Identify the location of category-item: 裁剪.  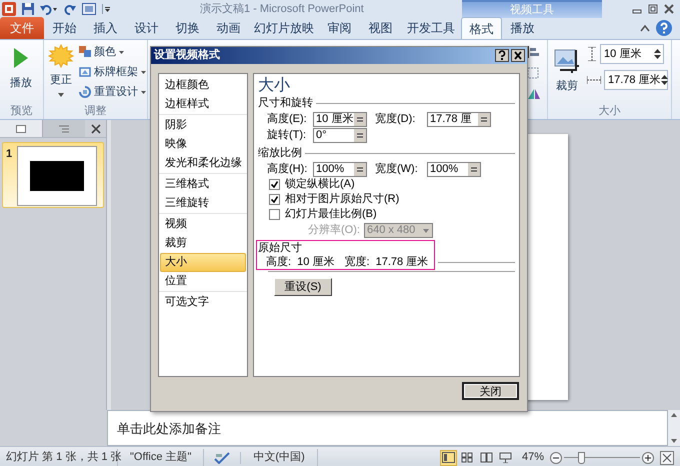
(203, 243).